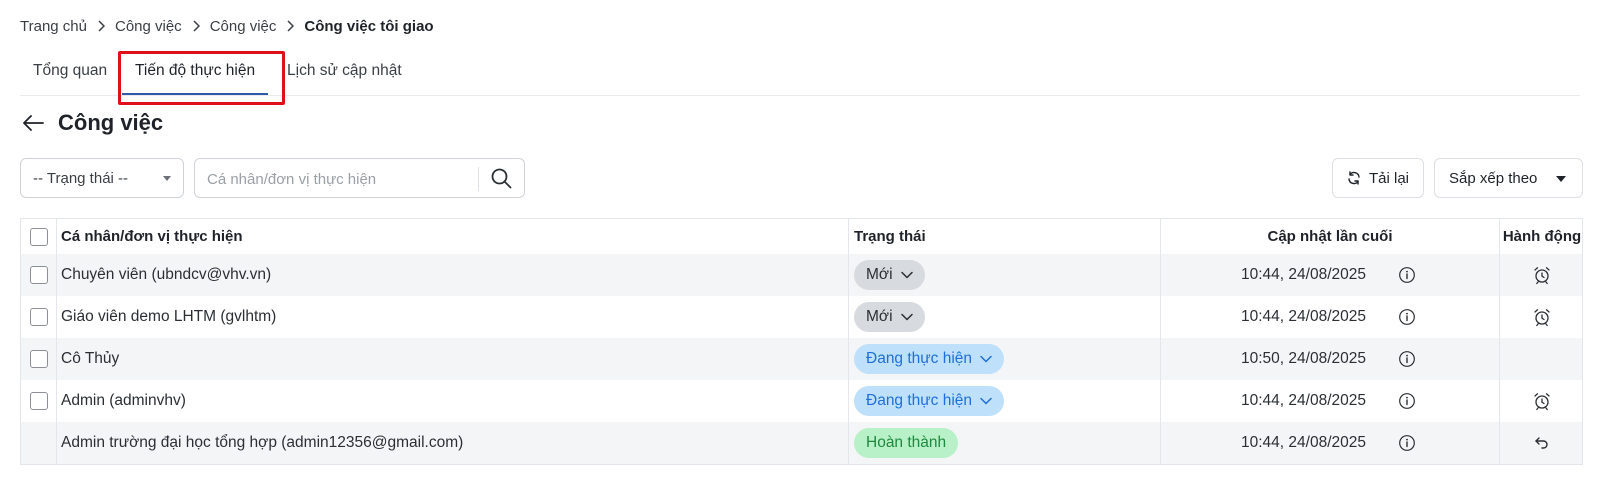 This screenshot has width=1600, height=485. What do you see at coordinates (243, 26) in the screenshot?
I see `breadcrumb-item-tasks-2: Công việc` at bounding box center [243, 26].